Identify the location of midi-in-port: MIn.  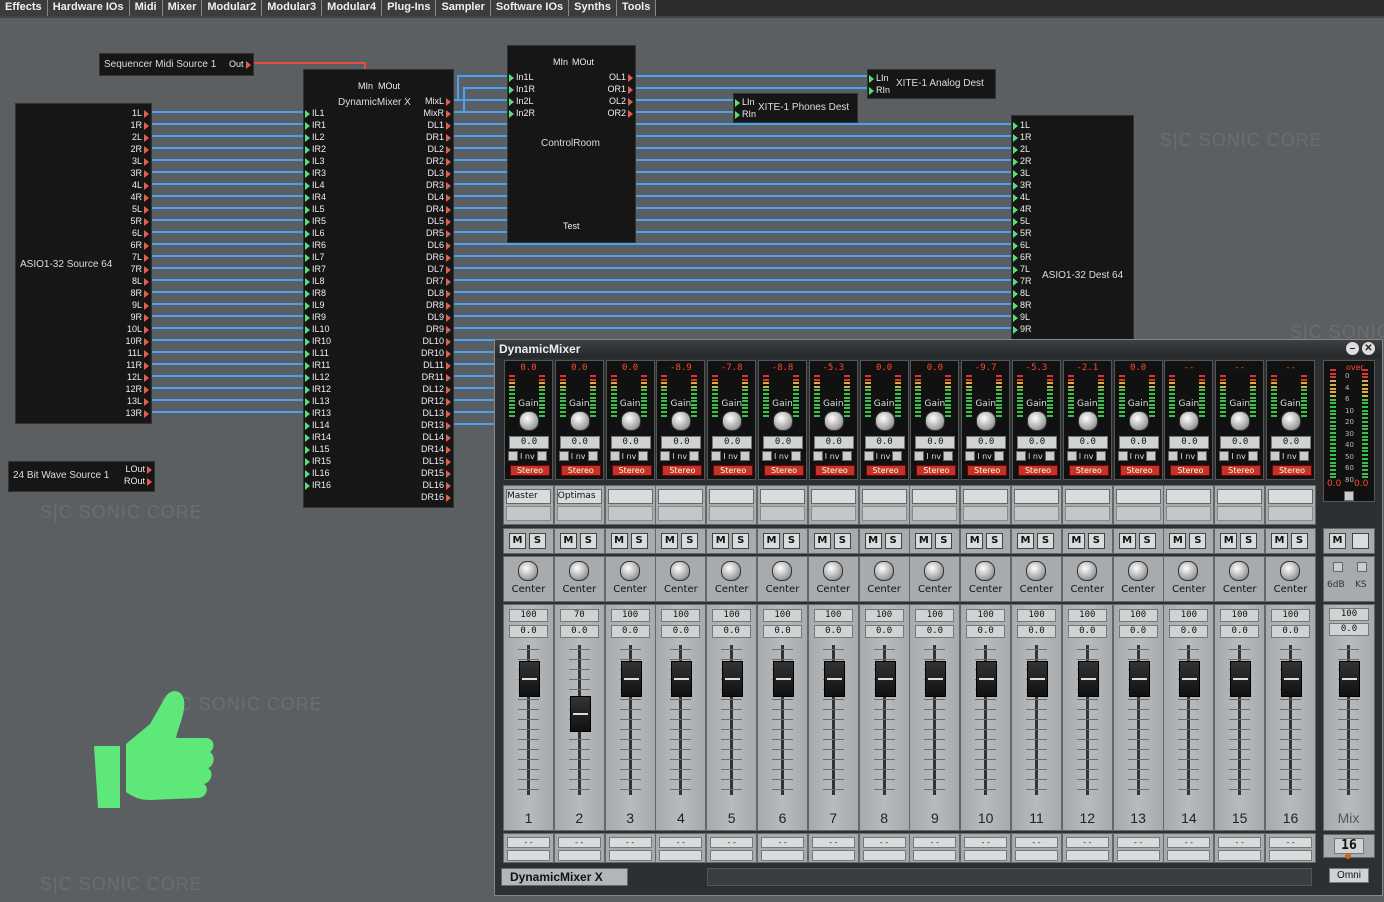
(560, 62).